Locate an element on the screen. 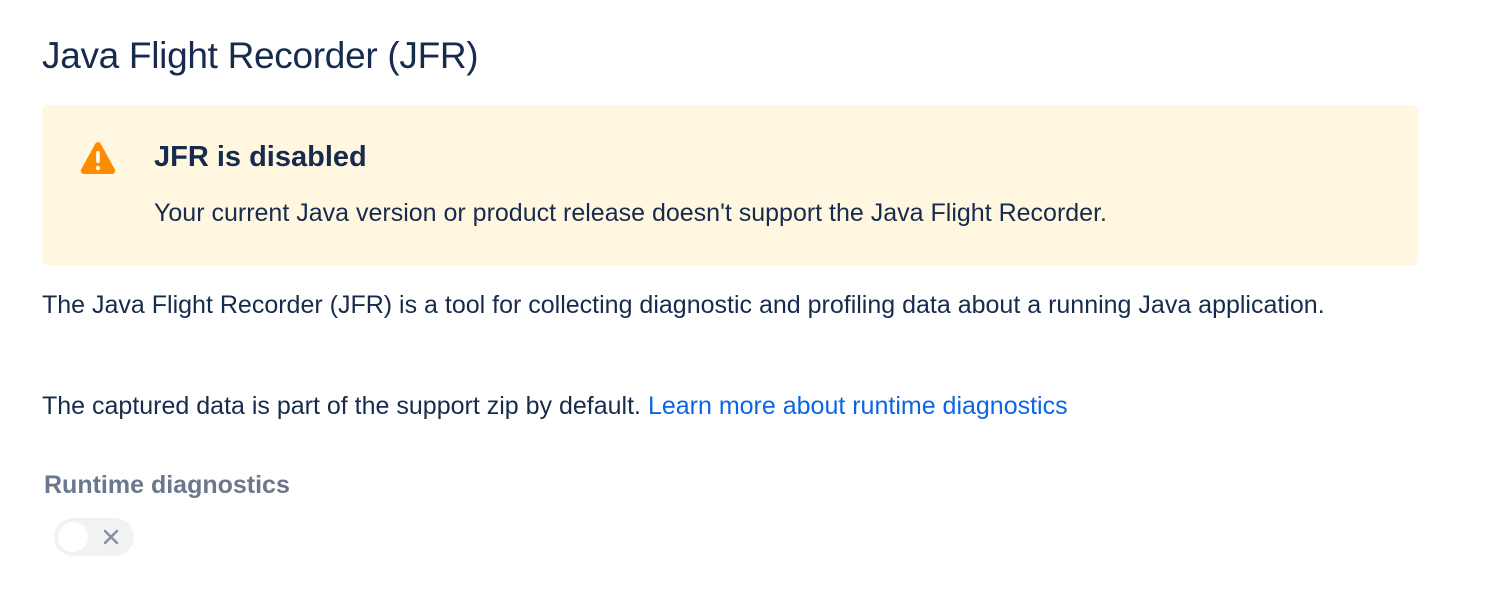 This screenshot has height=599, width=1510. learn-more-link: Learn more about runtime diagnostics is located at coordinates (858, 406).